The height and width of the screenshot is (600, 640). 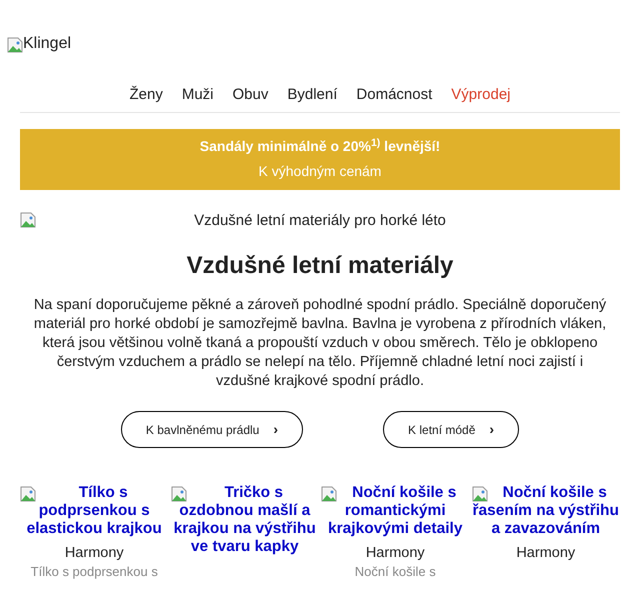 I want to click on link-button: K letní módě ›, so click(x=451, y=429).